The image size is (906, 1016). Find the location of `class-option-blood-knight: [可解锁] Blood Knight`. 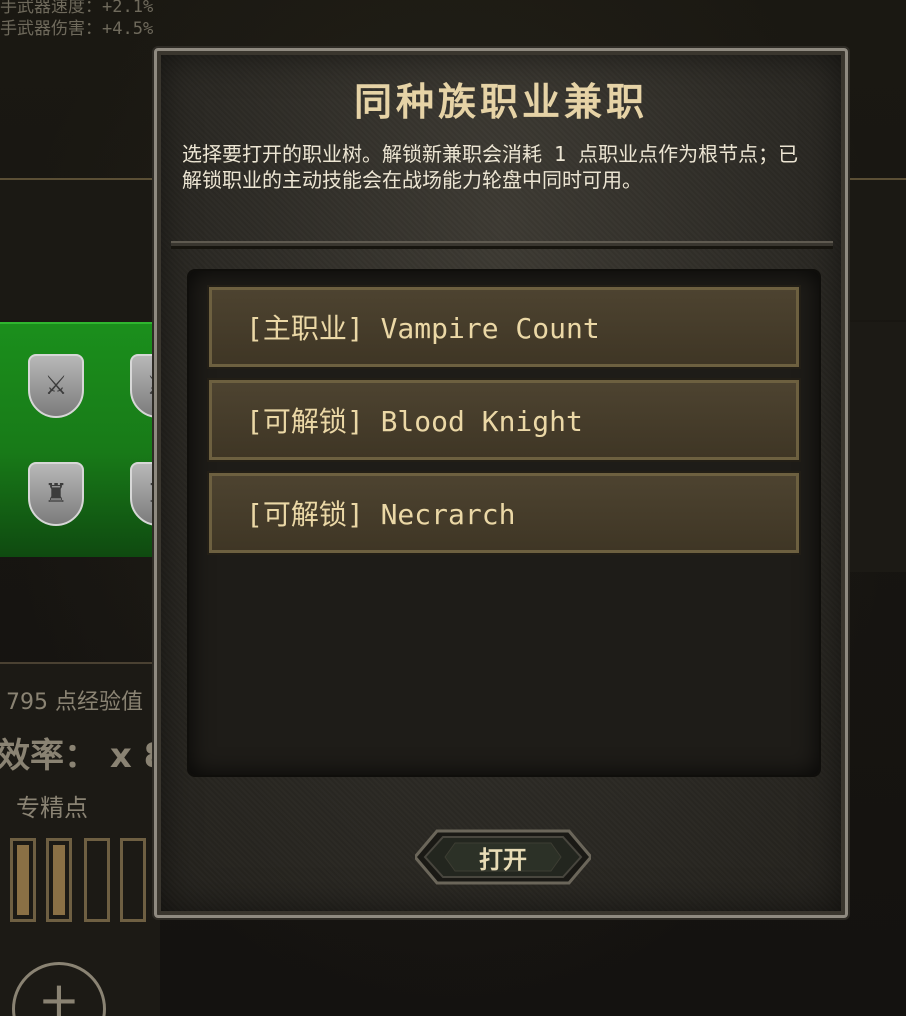

class-option-blood-knight: [可解锁] Blood Knight is located at coordinates (504, 420).